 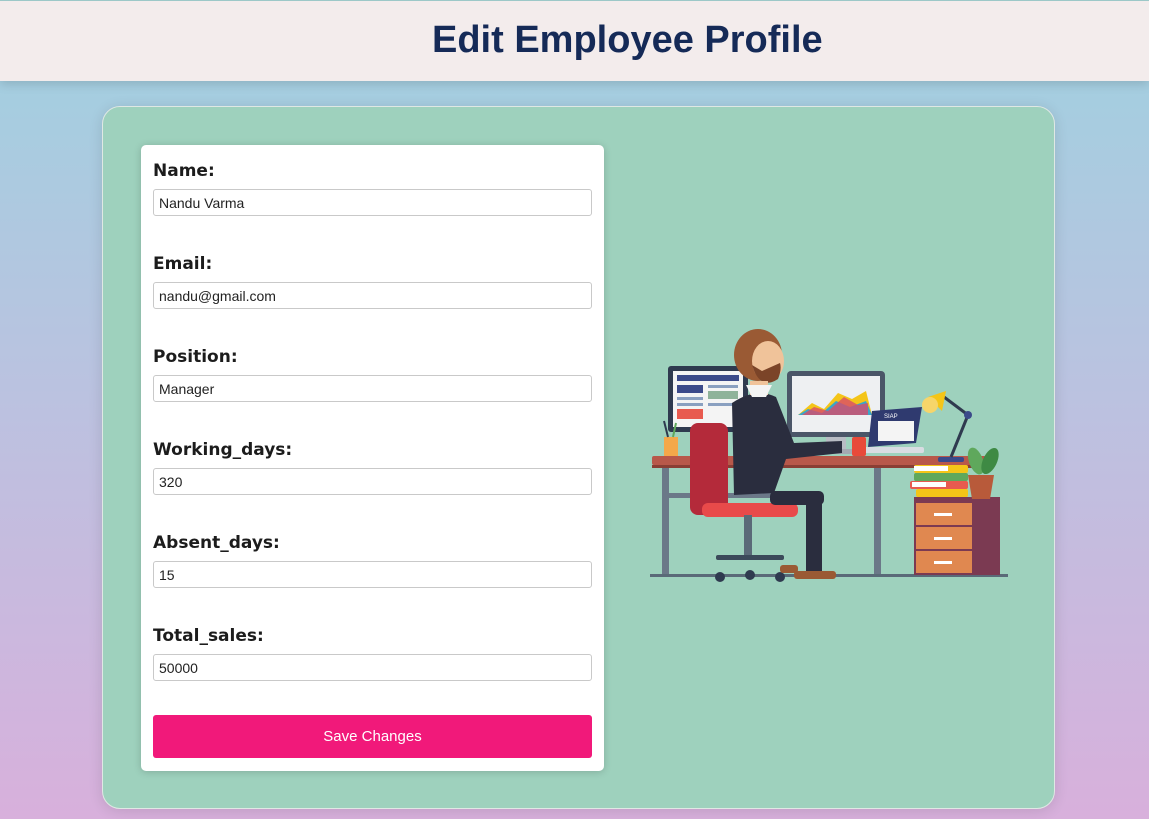 What do you see at coordinates (372, 202) in the screenshot?
I see `name-field` at bounding box center [372, 202].